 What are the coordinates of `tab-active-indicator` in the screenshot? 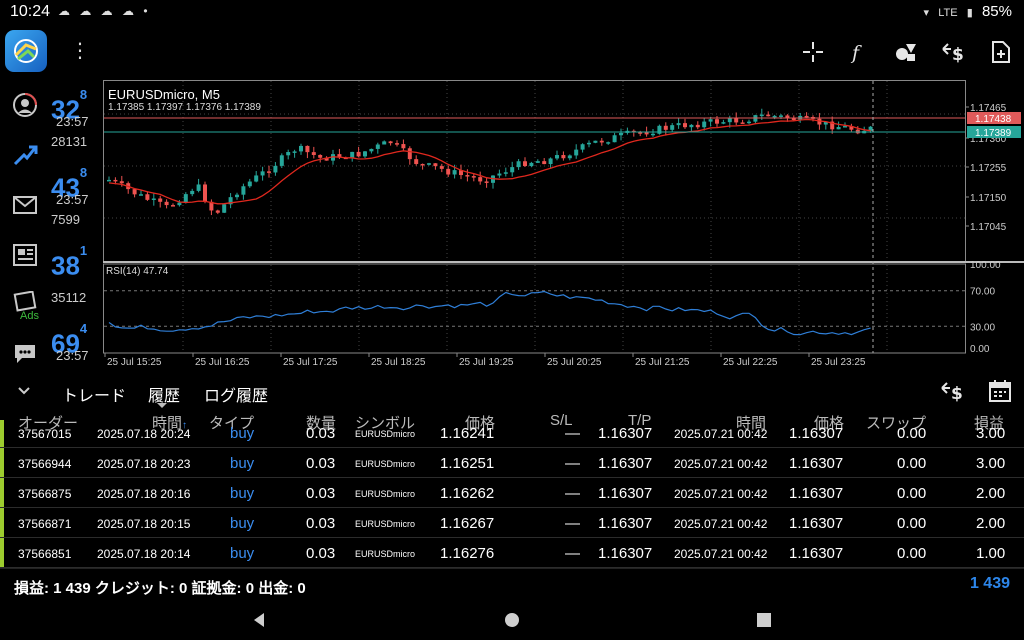 It's located at (162, 405).